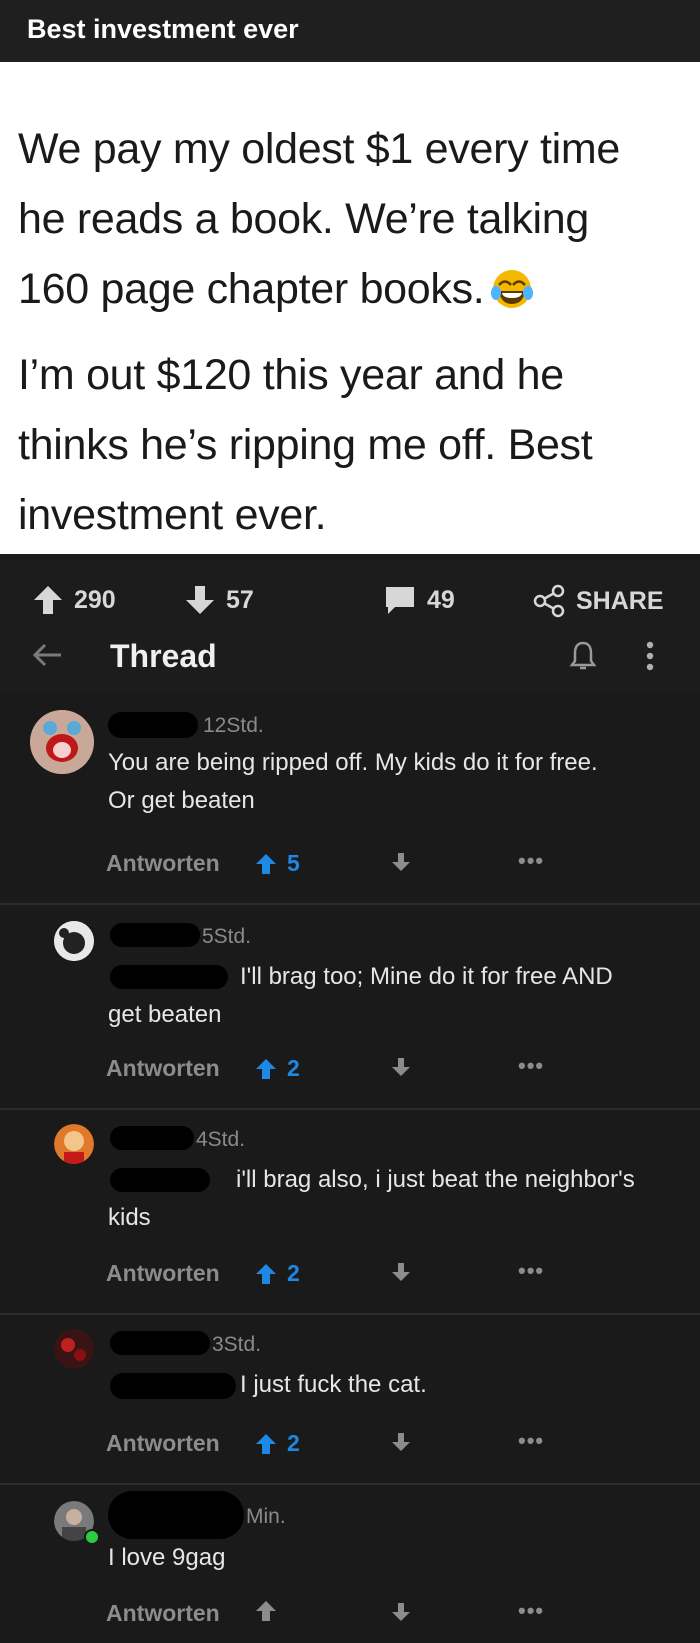 The width and height of the screenshot is (700, 1643). Describe the element at coordinates (233, 725) in the screenshot. I see `comment-time: 12Std.` at that location.